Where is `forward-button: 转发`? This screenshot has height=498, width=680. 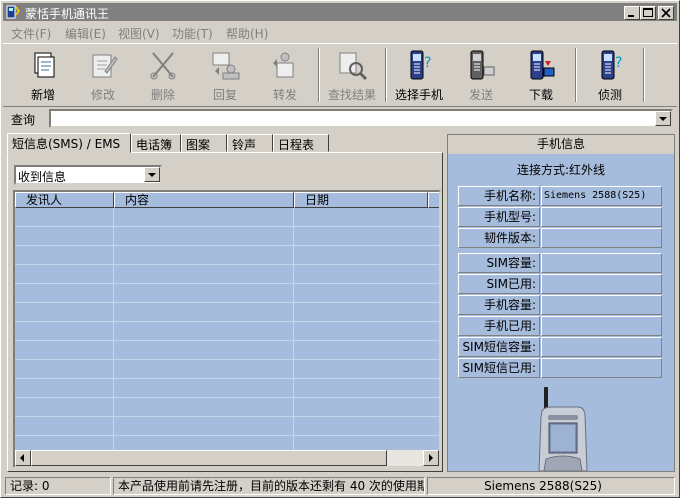 forward-button: 转发 is located at coordinates (285, 75).